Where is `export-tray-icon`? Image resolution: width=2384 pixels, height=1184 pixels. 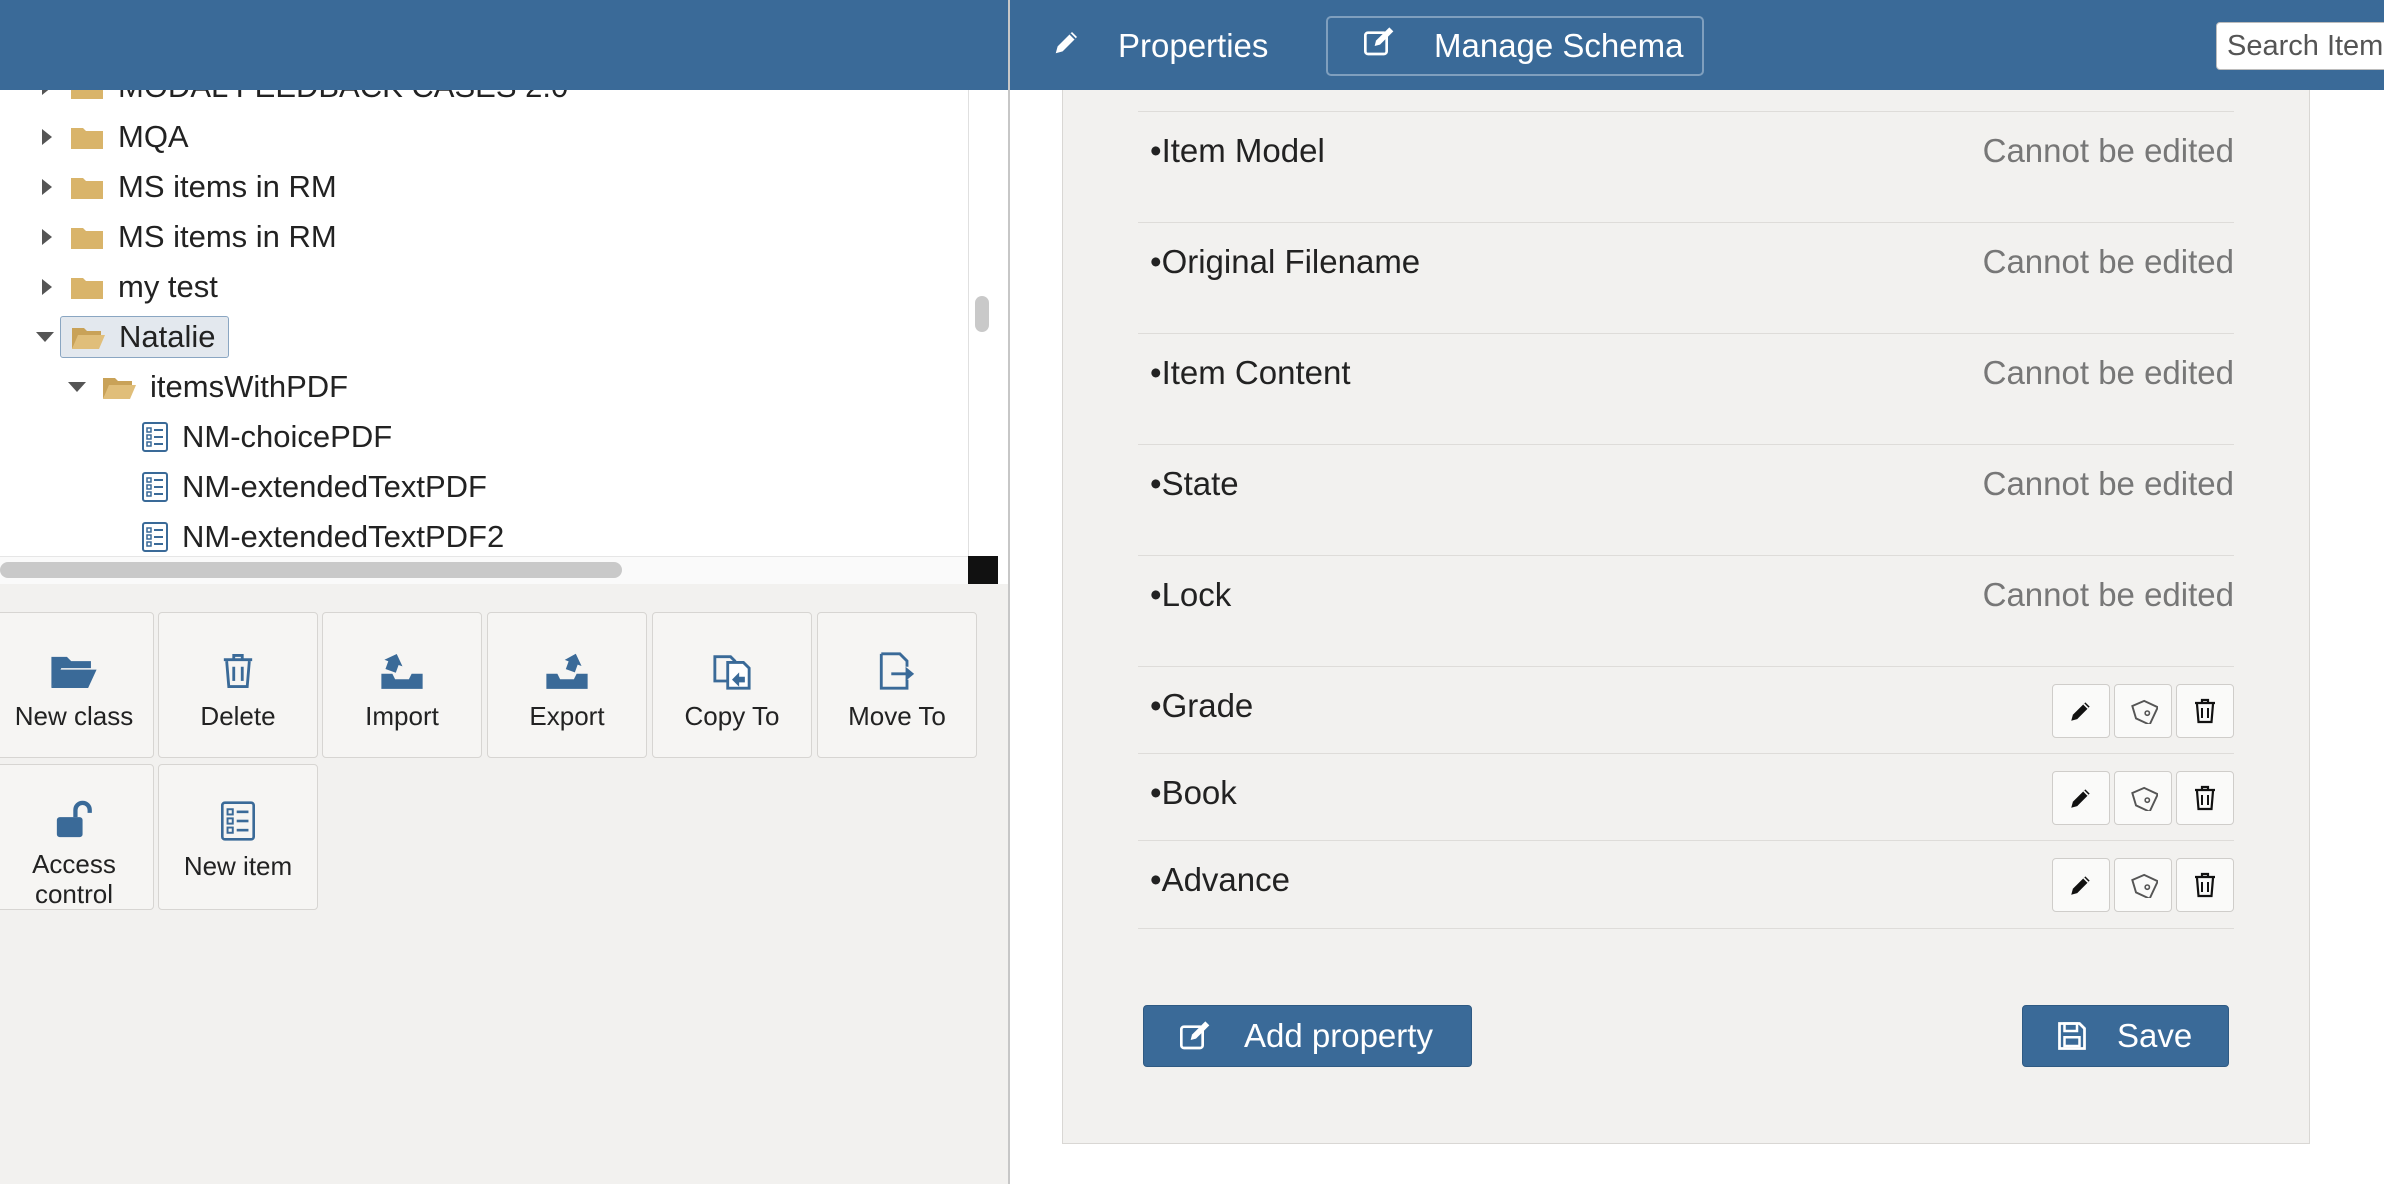 export-tray-icon is located at coordinates (567, 671).